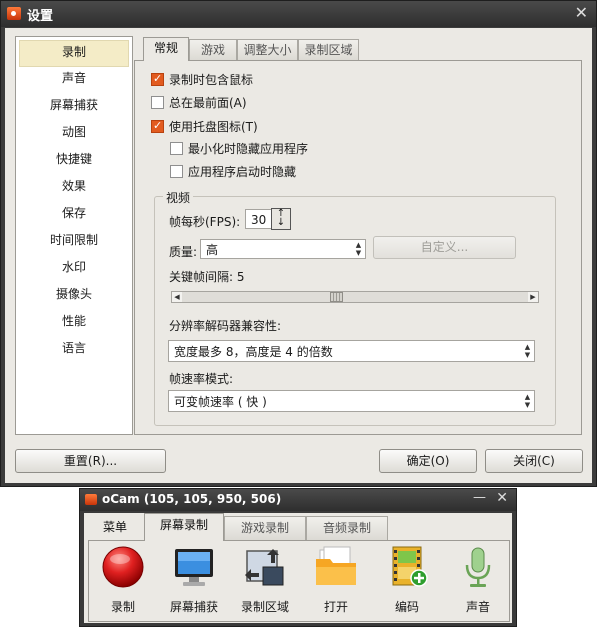 This screenshot has height=629, width=597. I want to click on right-arrow-icon: ▶, so click(533, 297).